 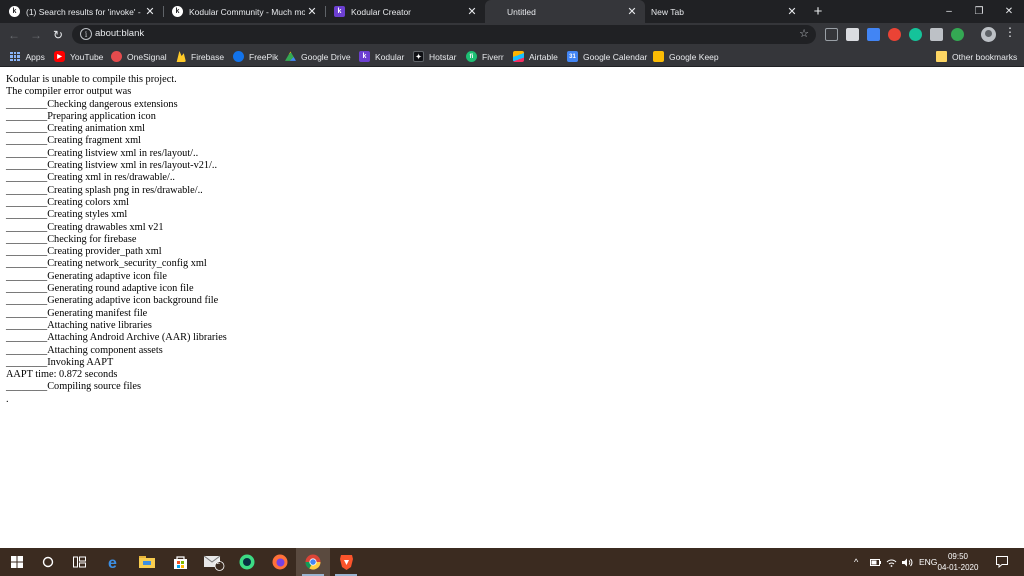 I want to click on android-studio-icon, so click(x=247, y=562).